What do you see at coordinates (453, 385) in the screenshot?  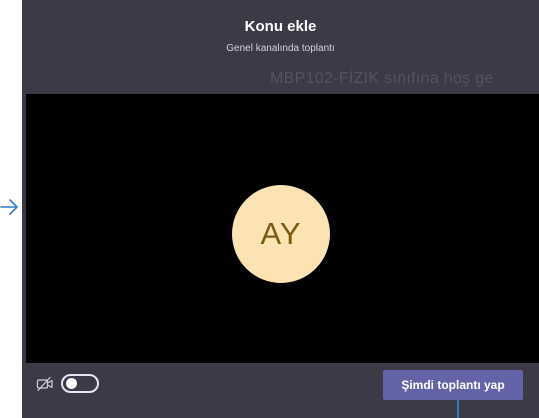 I see `meet-now-button: Şimdi toplantı yap` at bounding box center [453, 385].